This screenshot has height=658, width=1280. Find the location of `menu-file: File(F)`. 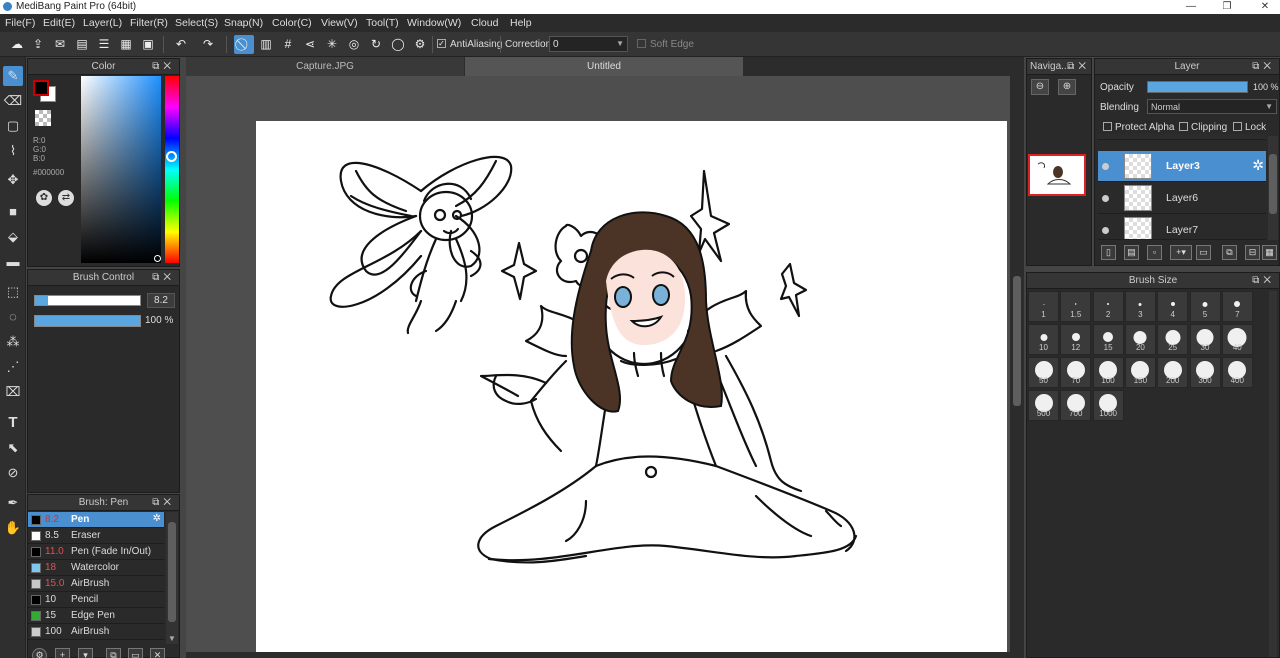

menu-file: File(F) is located at coordinates (20, 23).